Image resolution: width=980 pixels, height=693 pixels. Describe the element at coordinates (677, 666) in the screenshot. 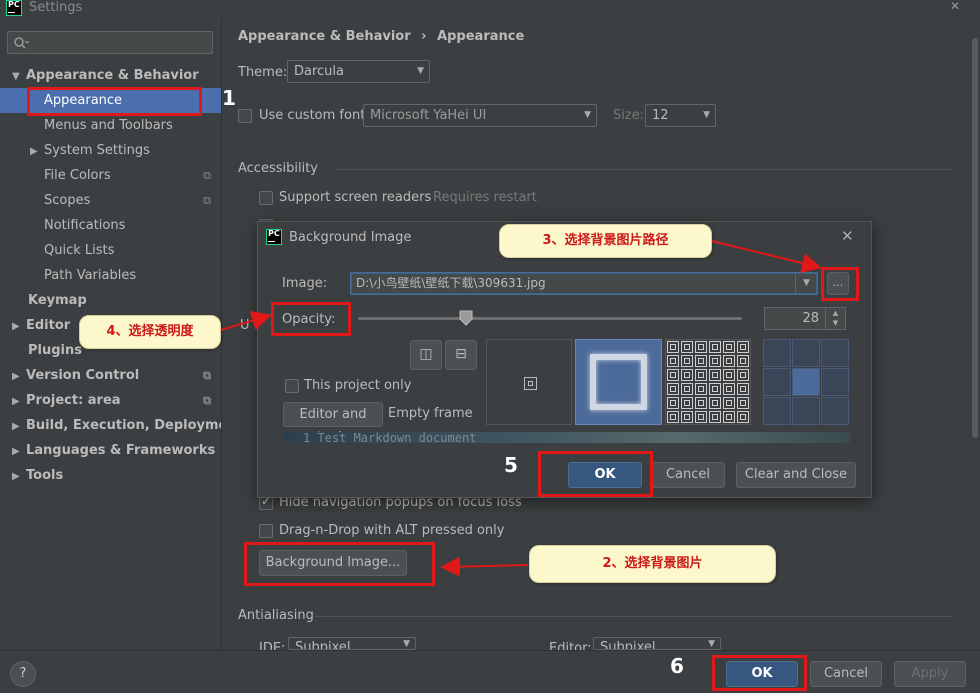

I see `annotation-number-6: 6` at that location.